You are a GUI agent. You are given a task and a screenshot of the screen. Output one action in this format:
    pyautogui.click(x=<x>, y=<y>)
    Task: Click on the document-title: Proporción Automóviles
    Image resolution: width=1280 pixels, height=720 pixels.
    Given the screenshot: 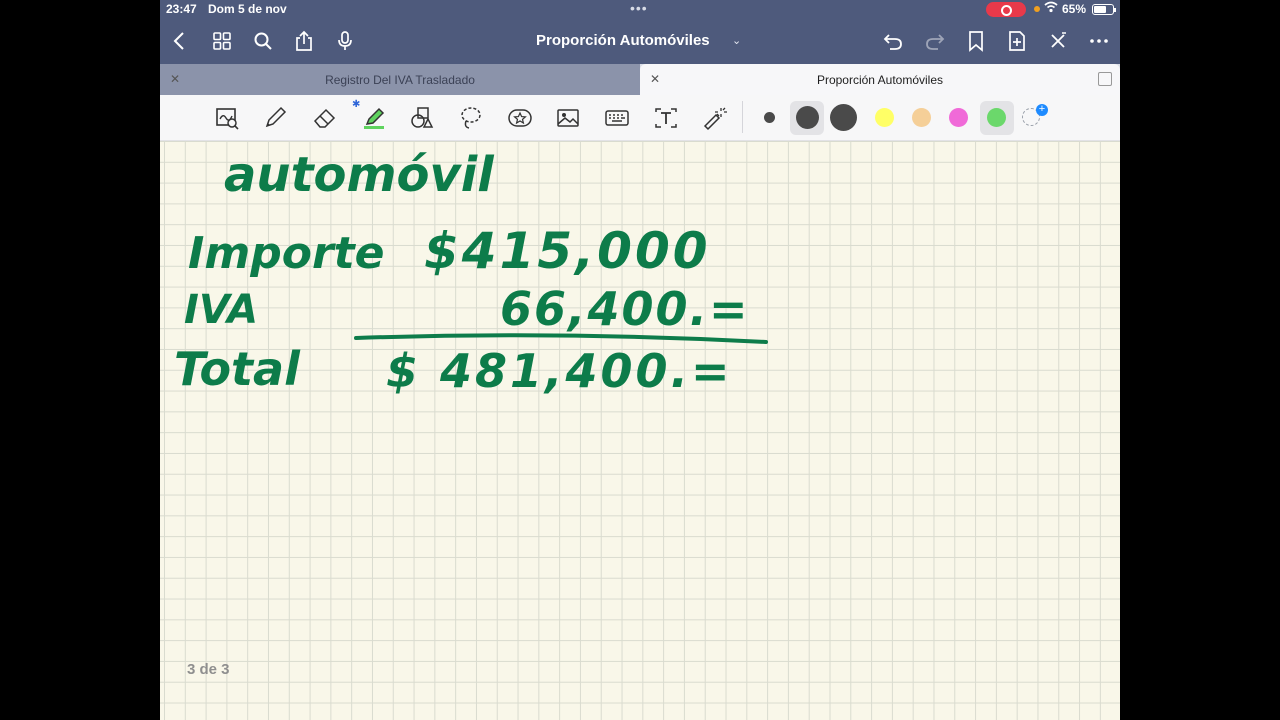 What is the action you would take?
    pyautogui.click(x=623, y=40)
    